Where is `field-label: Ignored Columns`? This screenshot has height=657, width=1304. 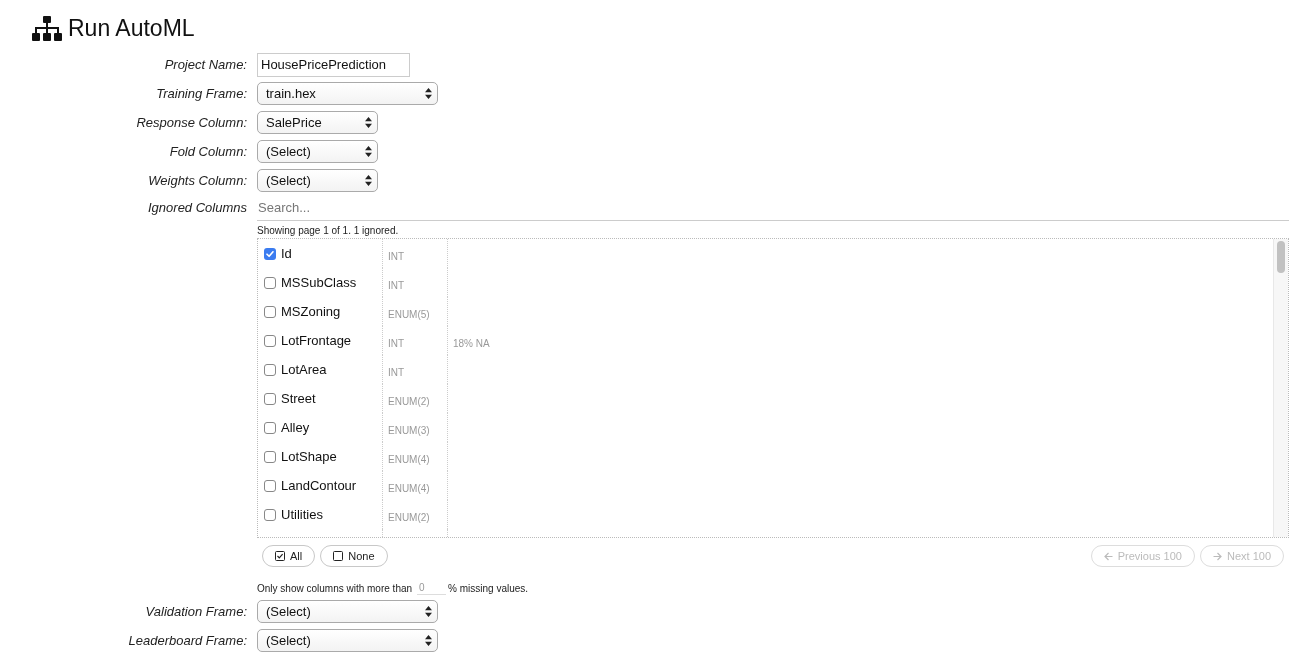
field-label: Ignored Columns is located at coordinates (197, 208).